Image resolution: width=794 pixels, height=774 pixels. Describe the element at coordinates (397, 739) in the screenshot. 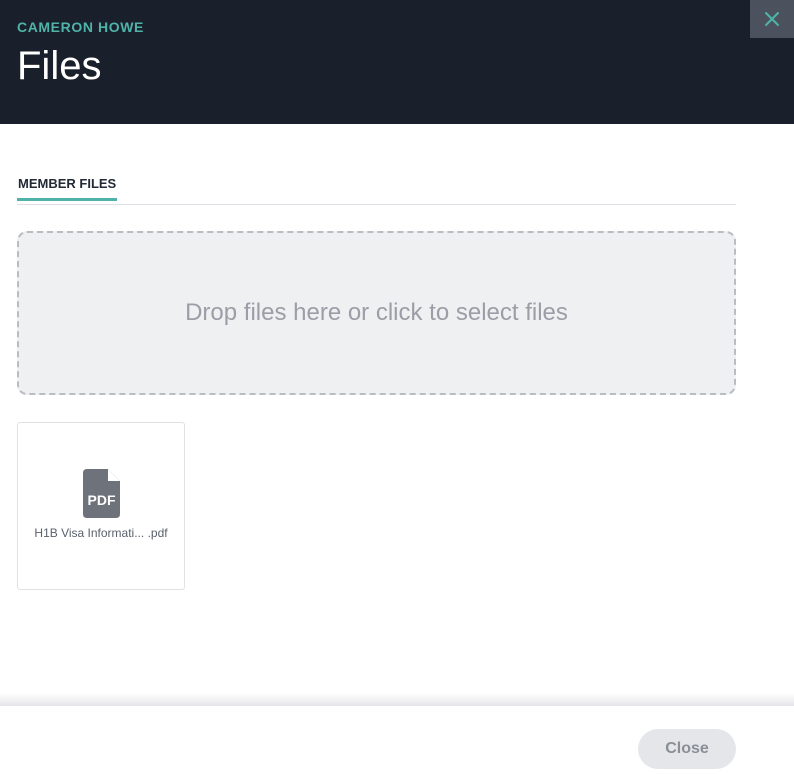

I see `modal-footer: Close` at that location.